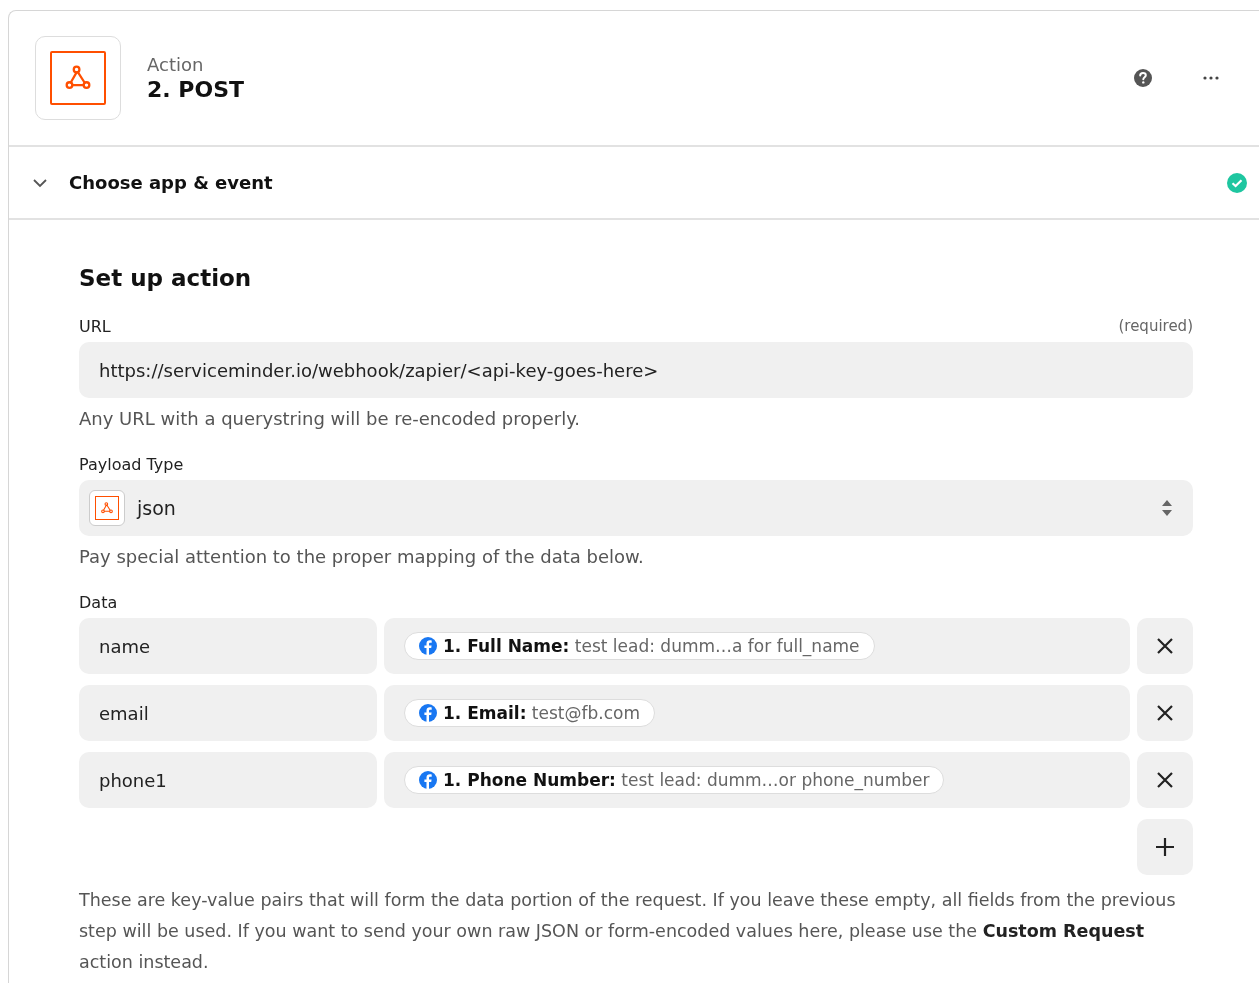  Describe the element at coordinates (1211, 78) in the screenshot. I see `more-icon` at that location.